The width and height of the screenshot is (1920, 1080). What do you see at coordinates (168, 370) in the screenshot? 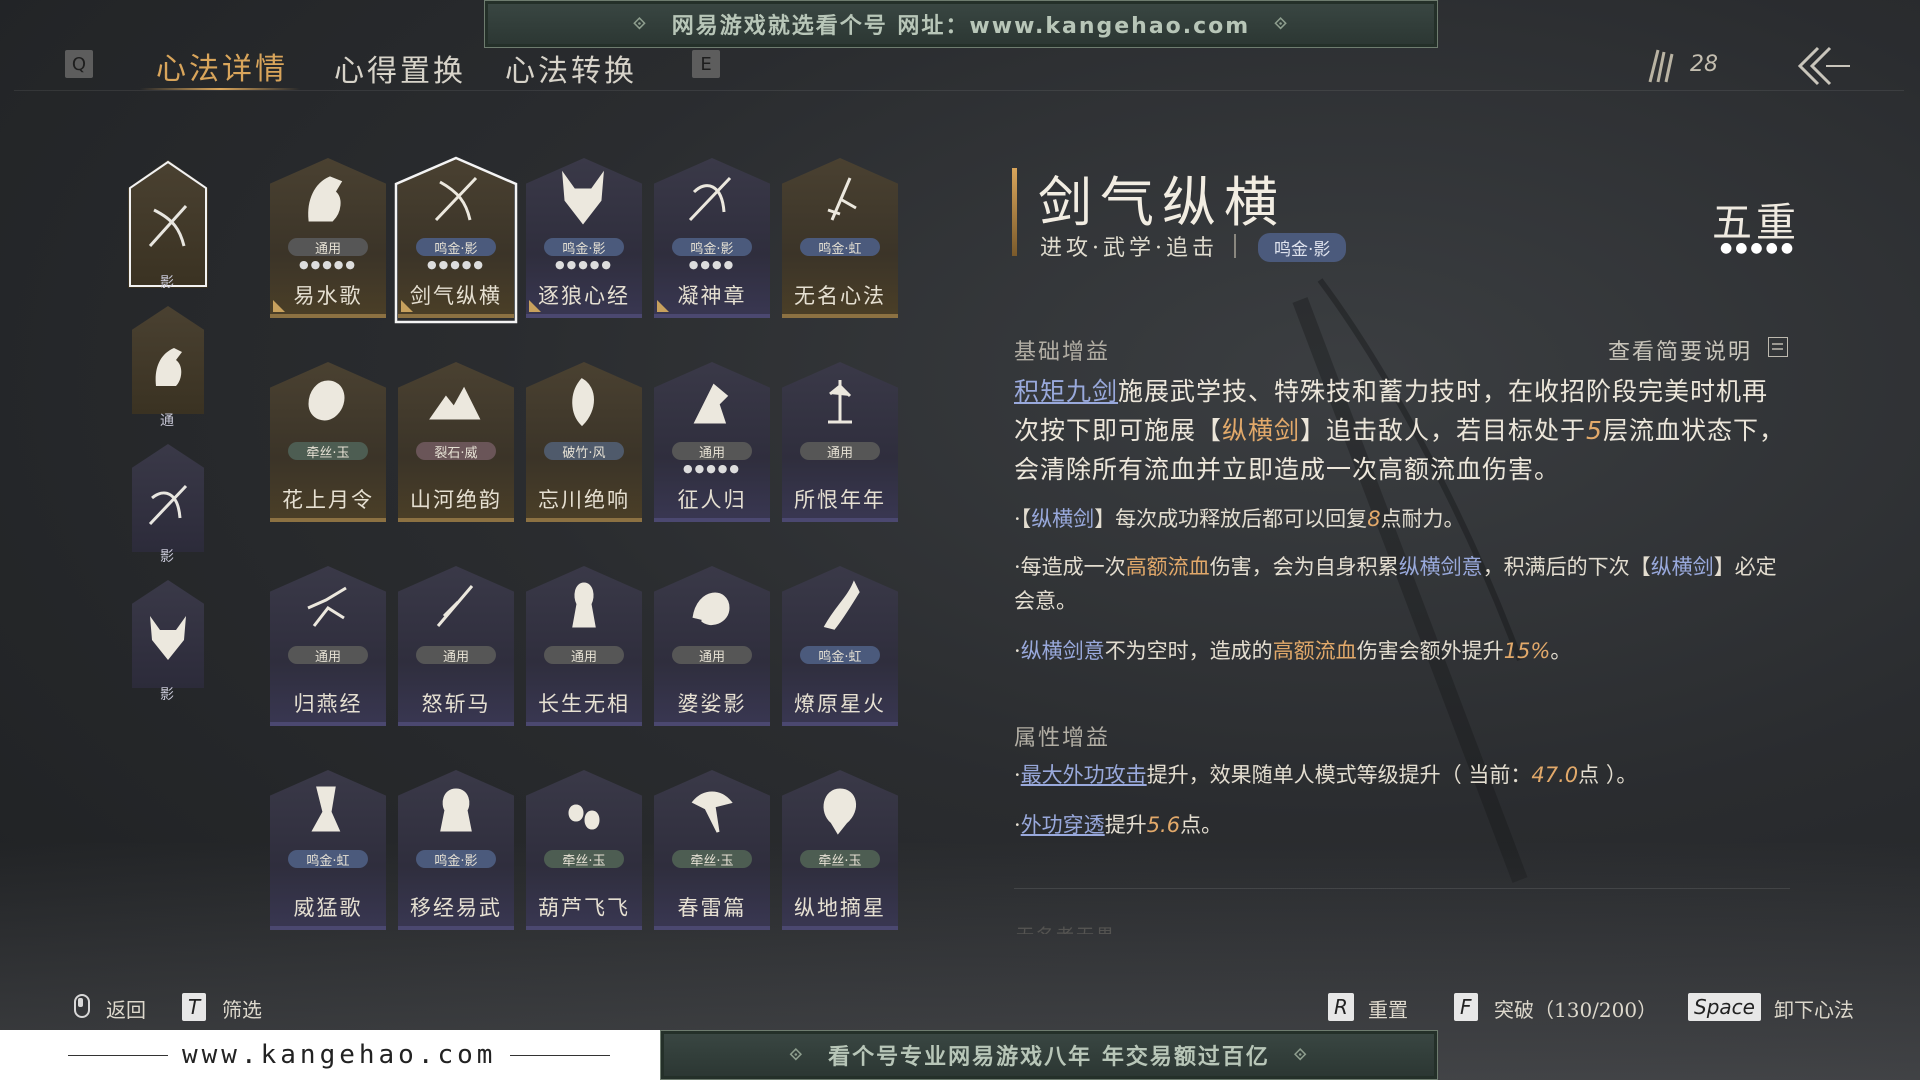
I see `side-slot-2: 通` at bounding box center [168, 370].